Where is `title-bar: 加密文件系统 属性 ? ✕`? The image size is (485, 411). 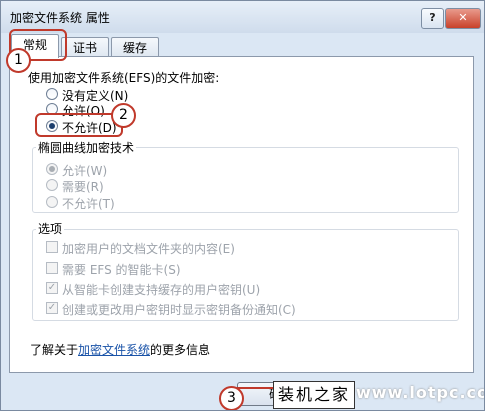 title-bar: 加密文件系统 属性 ? ✕ is located at coordinates (242, 17).